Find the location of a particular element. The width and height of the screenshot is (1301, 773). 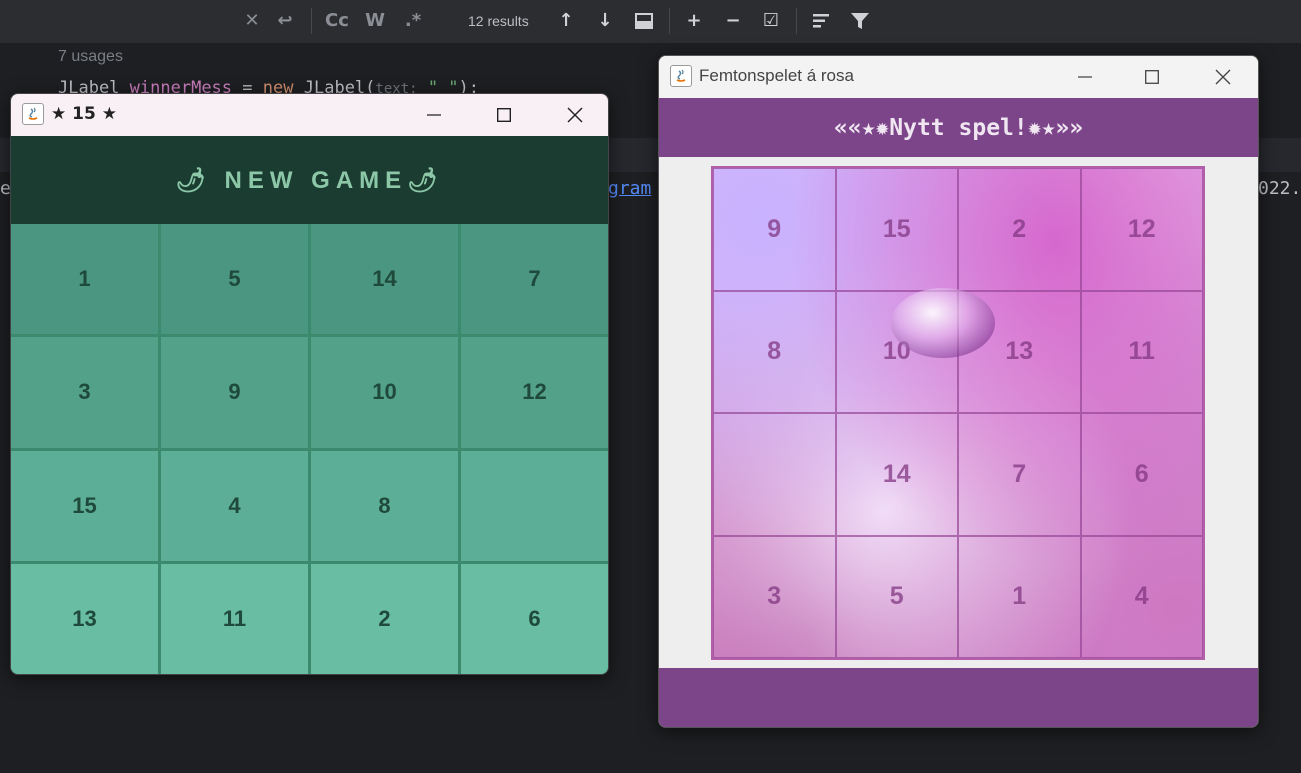

remove-selection-icon: − is located at coordinates (733, 21).